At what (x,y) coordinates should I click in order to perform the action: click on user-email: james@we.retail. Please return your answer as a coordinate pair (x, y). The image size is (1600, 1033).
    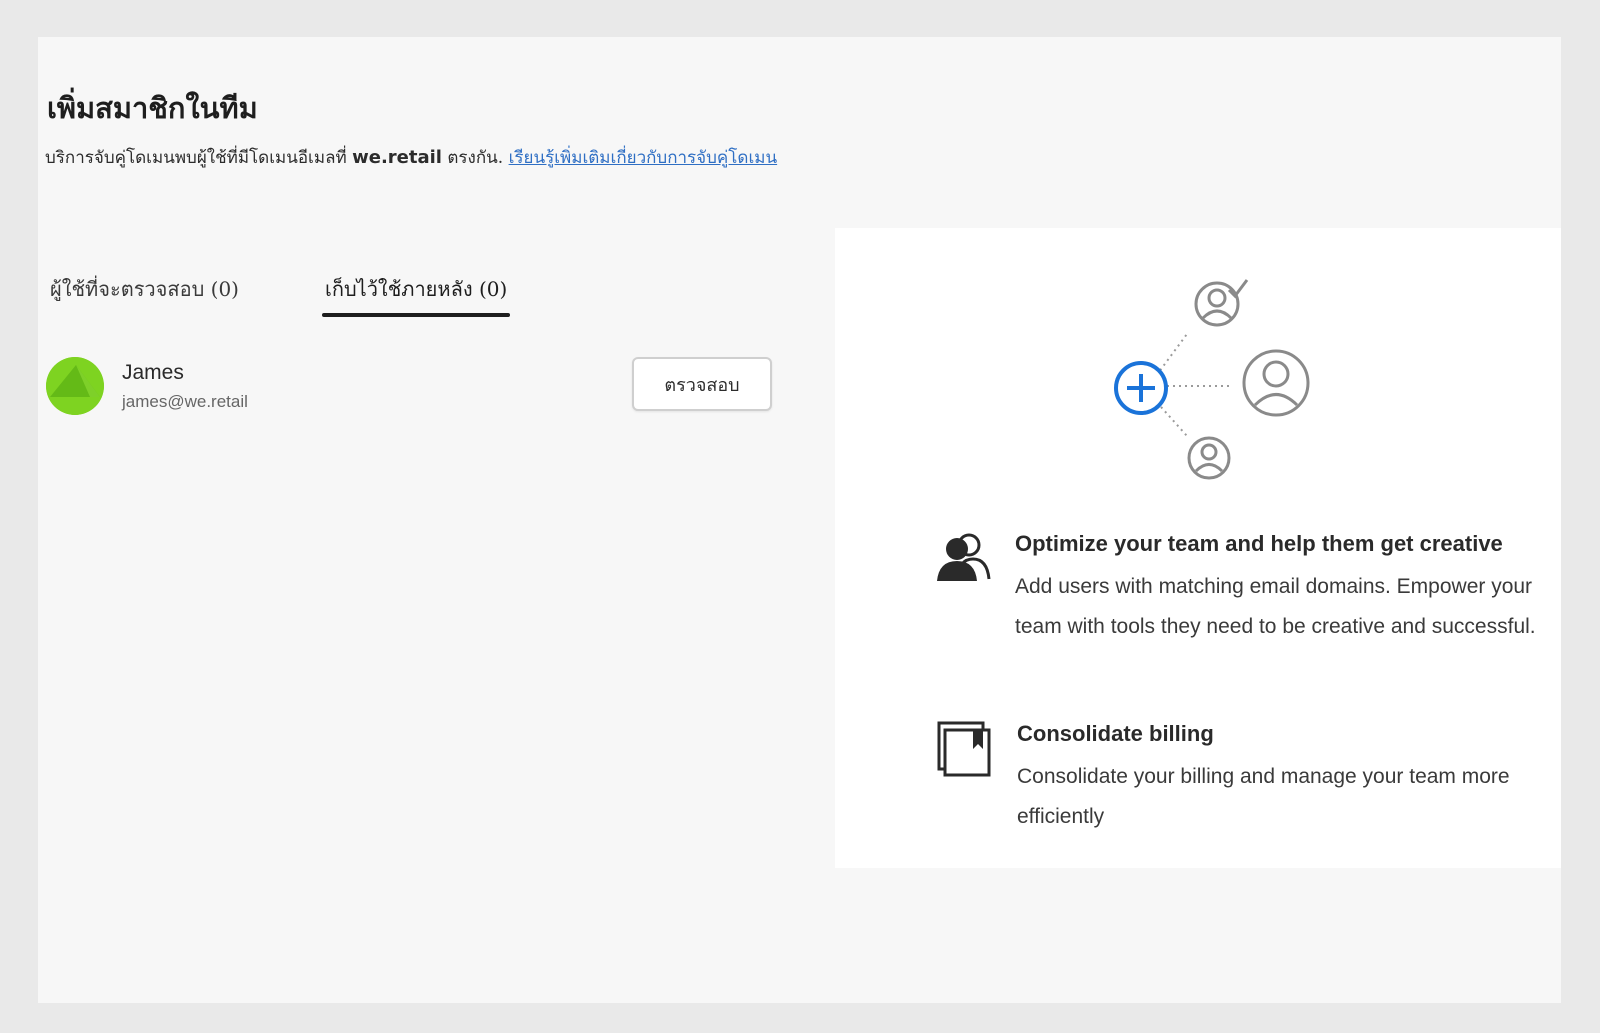
    Looking at the image, I should click on (185, 401).